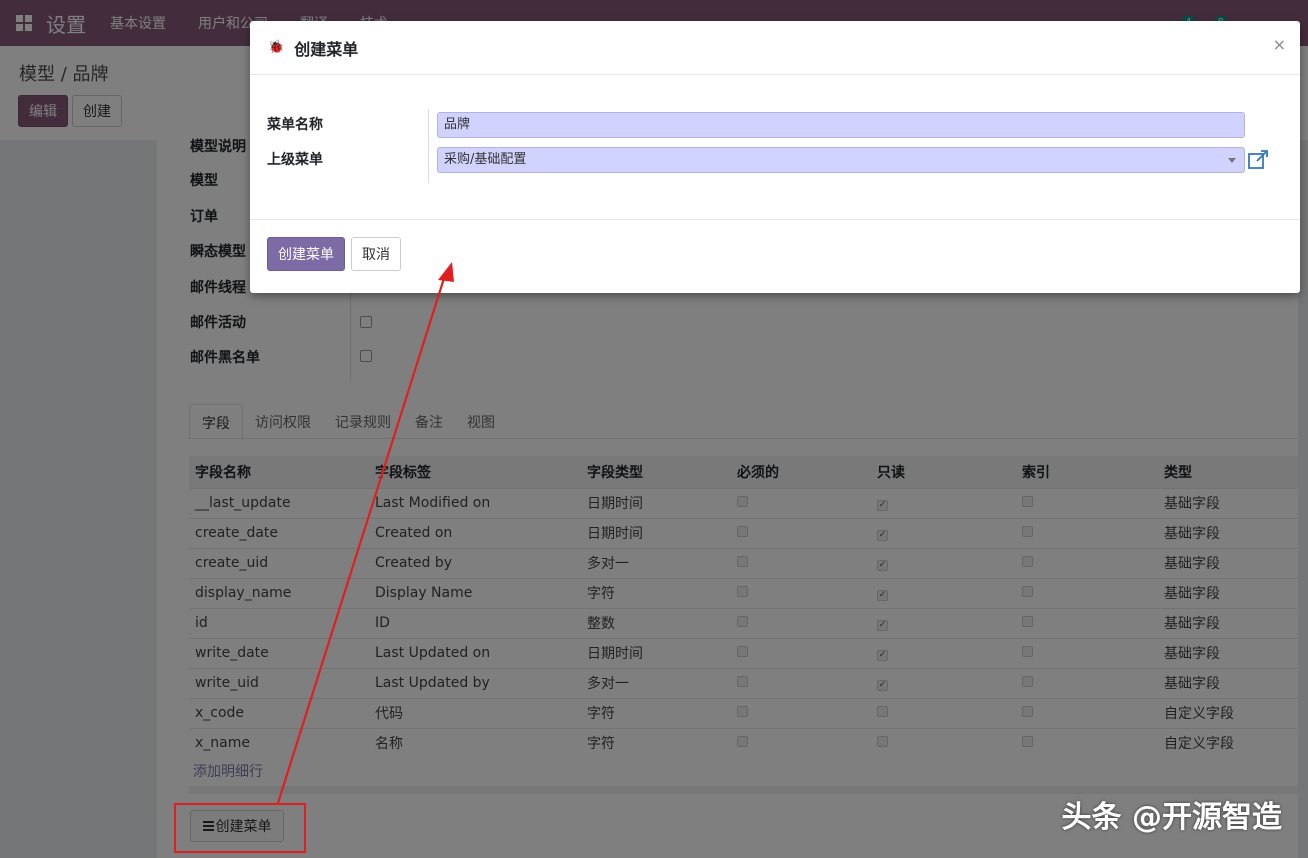  I want to click on menu-name-label: 菜单名称, so click(295, 125).